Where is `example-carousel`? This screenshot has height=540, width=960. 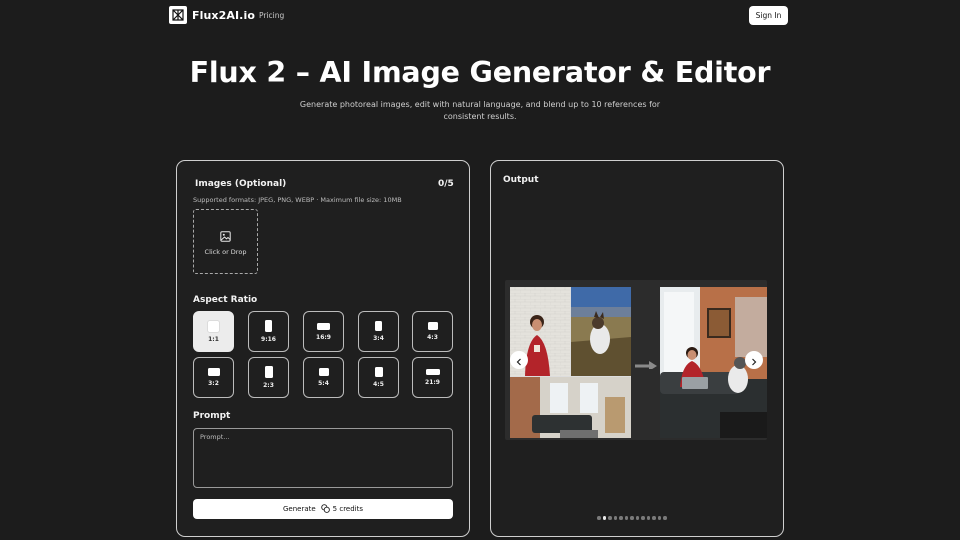
example-carousel is located at coordinates (636, 360).